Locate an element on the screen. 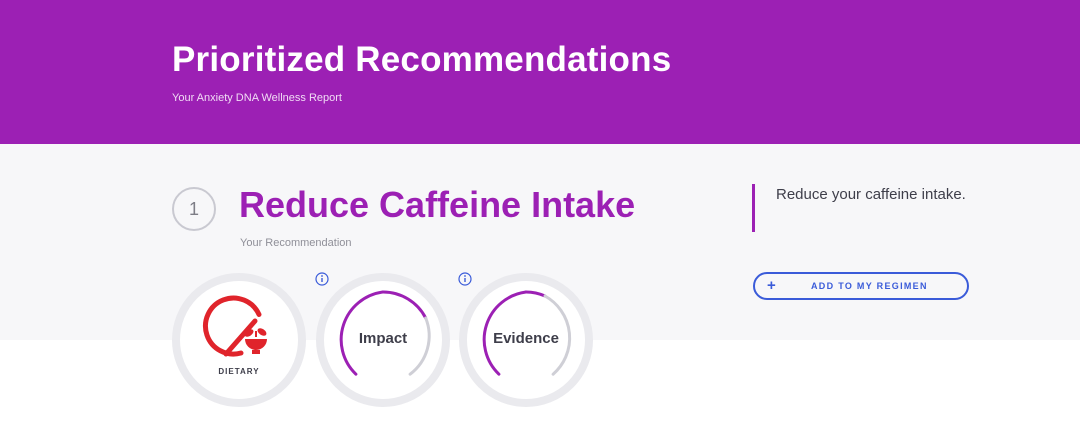 The width and height of the screenshot is (1080, 428). evidence-badge: Evidence is located at coordinates (526, 340).